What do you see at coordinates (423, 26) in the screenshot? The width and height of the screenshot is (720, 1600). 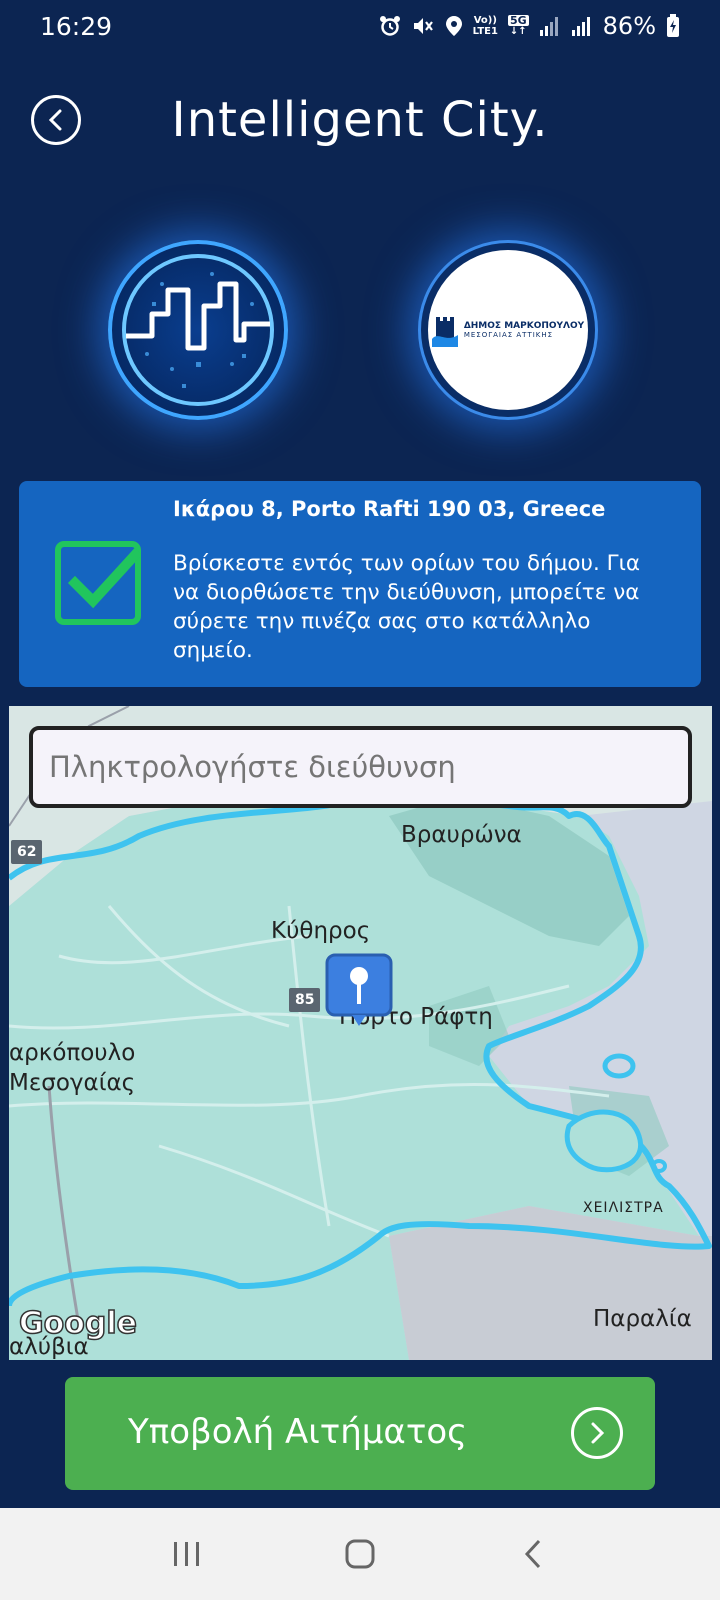 I see `mute-icon` at bounding box center [423, 26].